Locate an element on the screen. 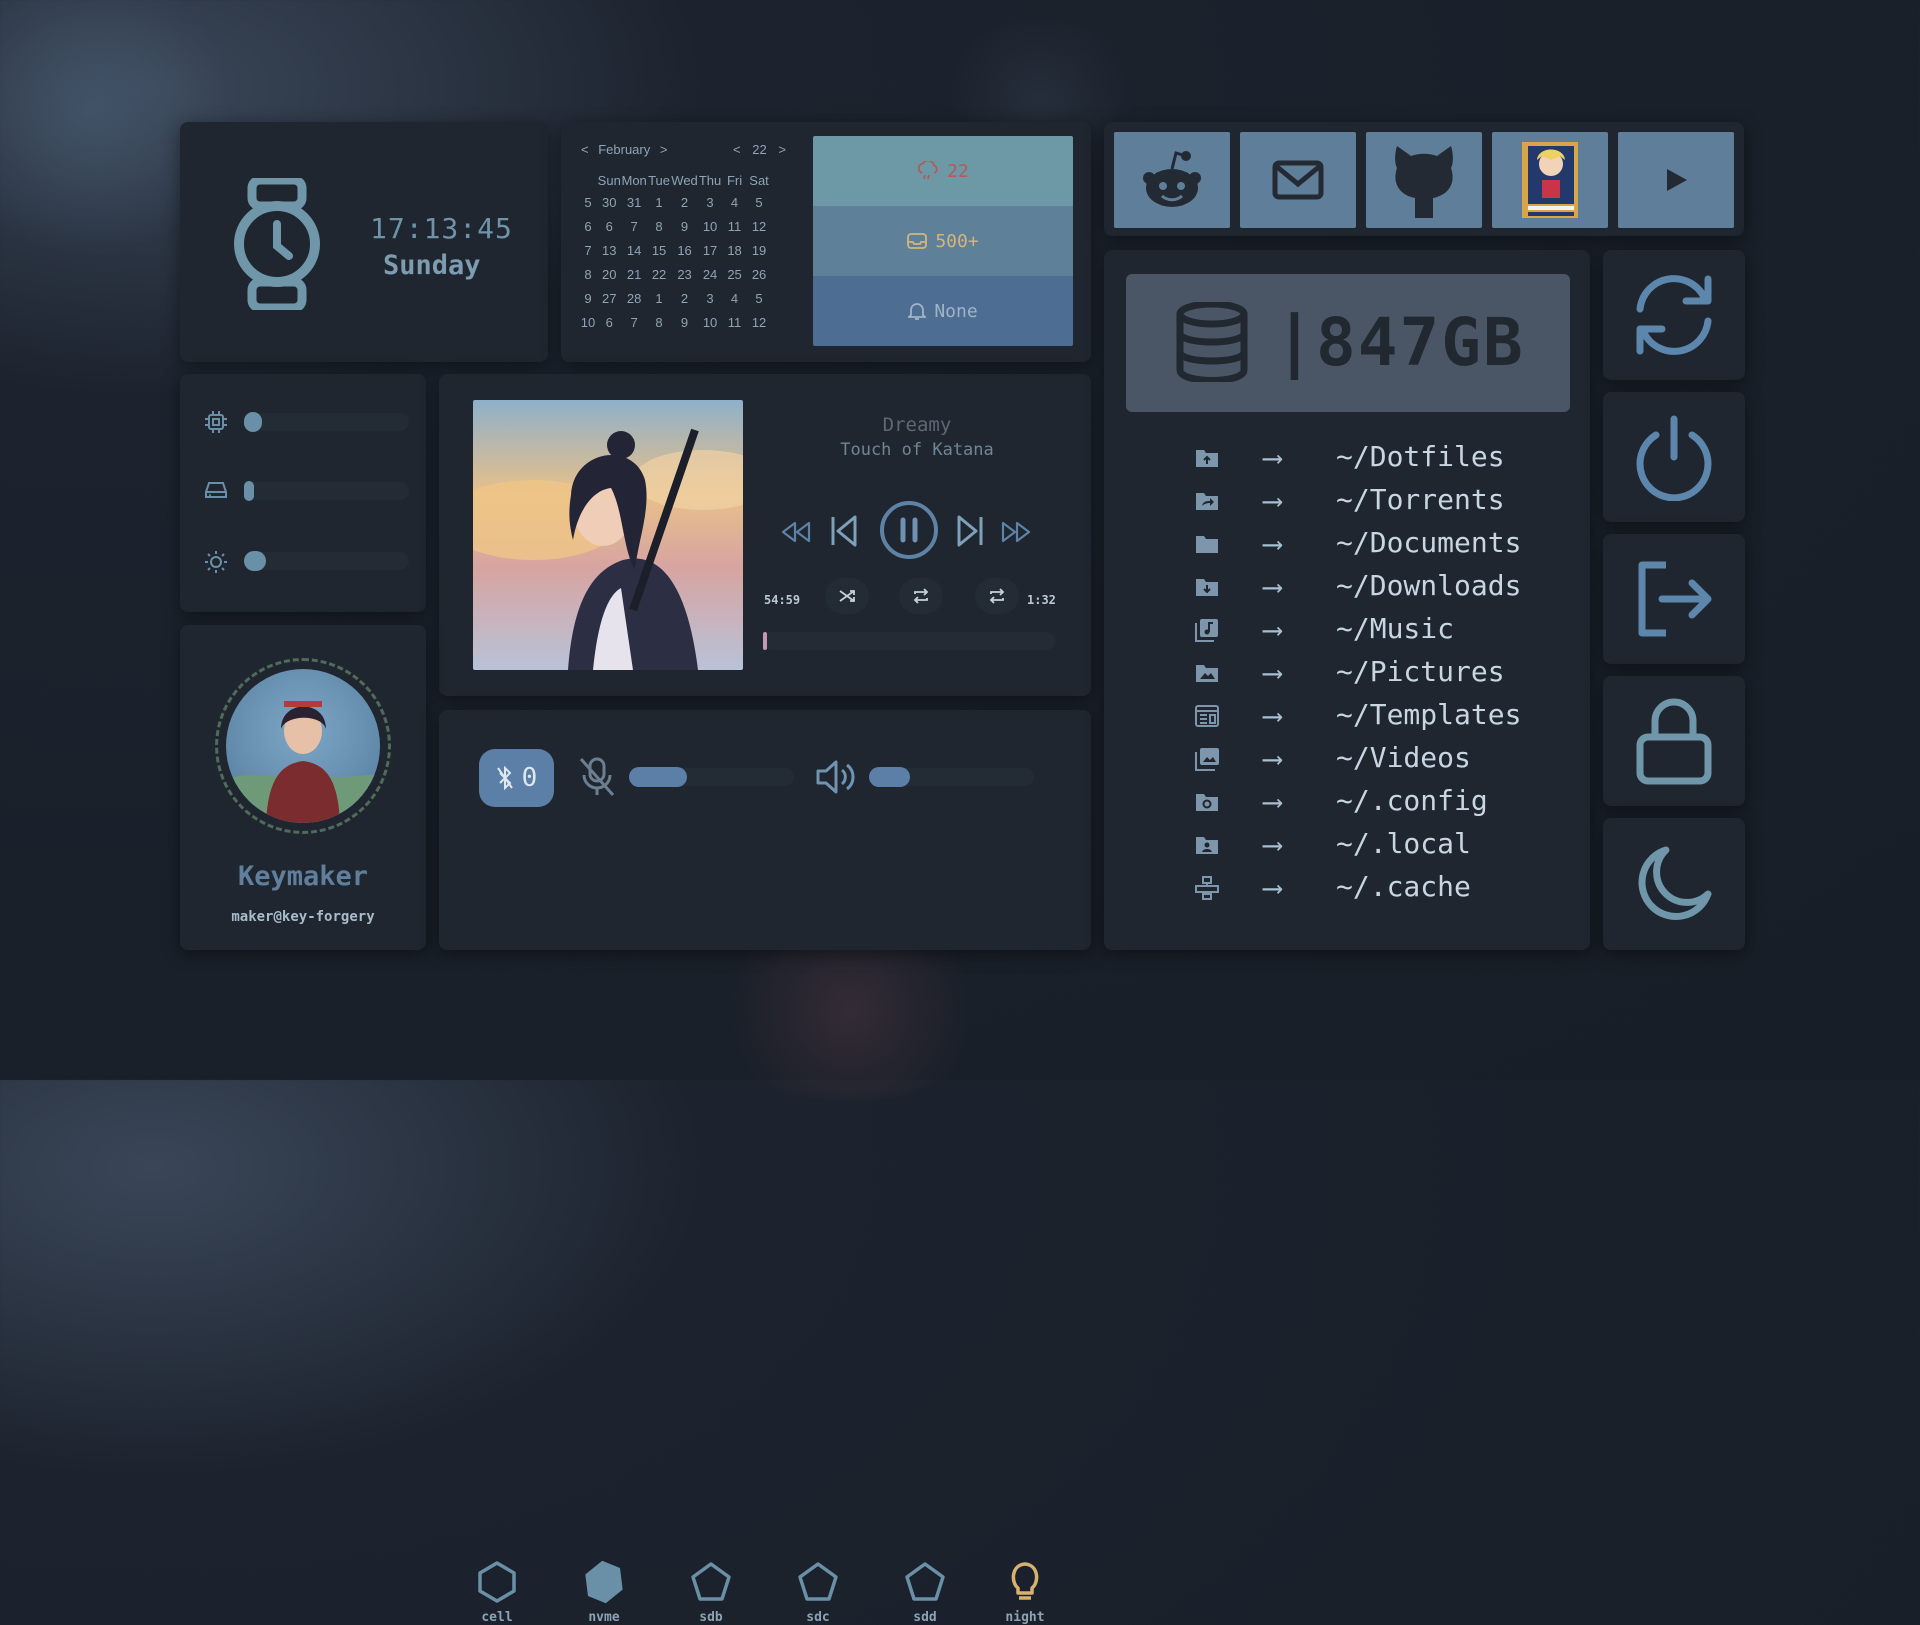 The width and height of the screenshot is (1920, 1625). previous-track-button is located at coordinates (844, 531).